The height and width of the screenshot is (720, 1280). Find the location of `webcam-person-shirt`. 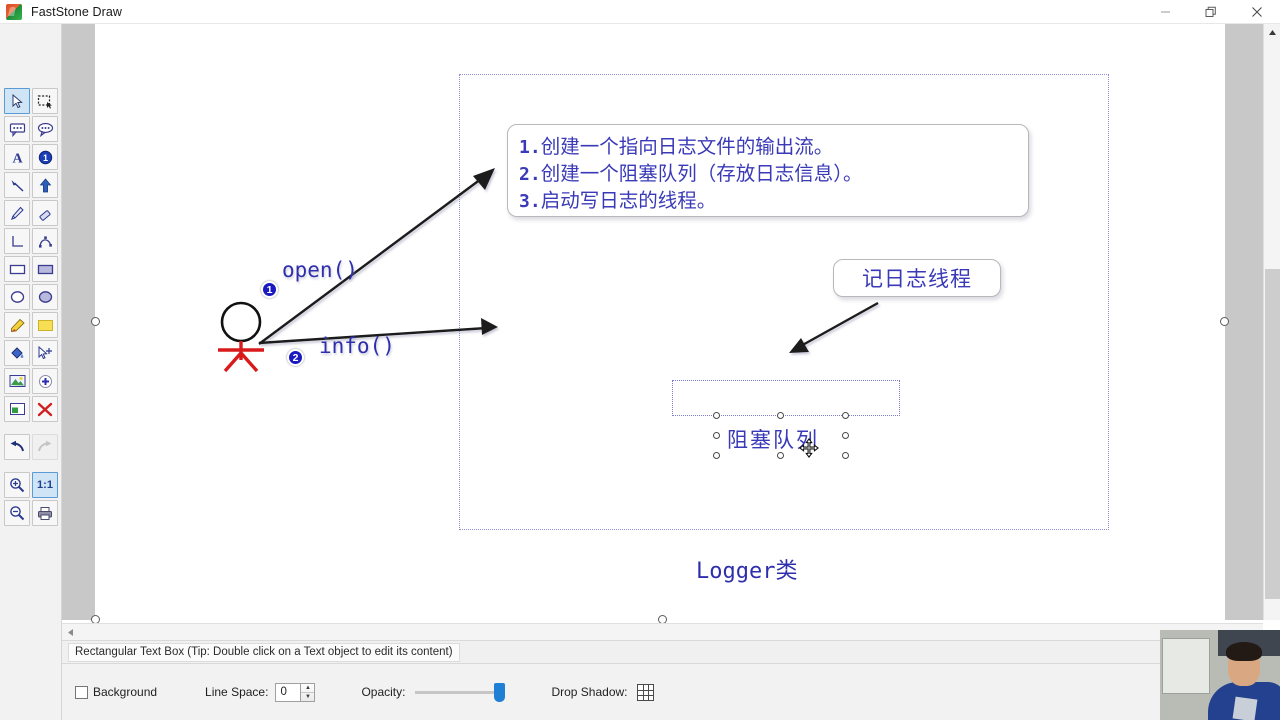

webcam-person-shirt is located at coordinates (1245, 708).